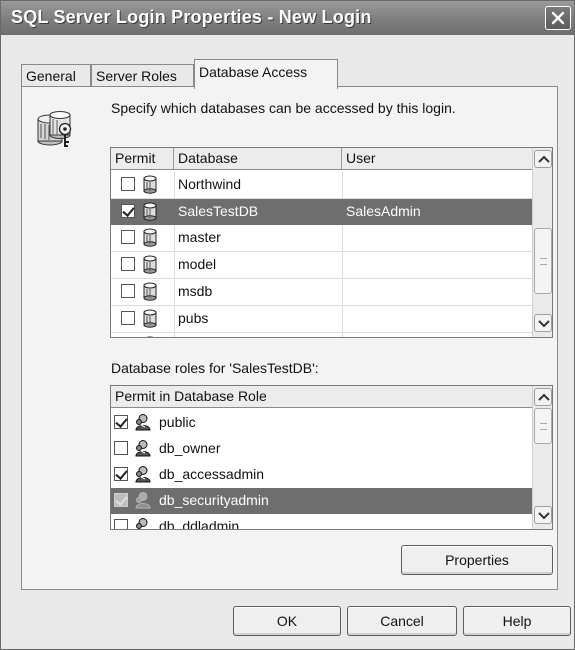 The width and height of the screenshot is (575, 650). I want to click on role-name: db_ddladmin, so click(199, 524).